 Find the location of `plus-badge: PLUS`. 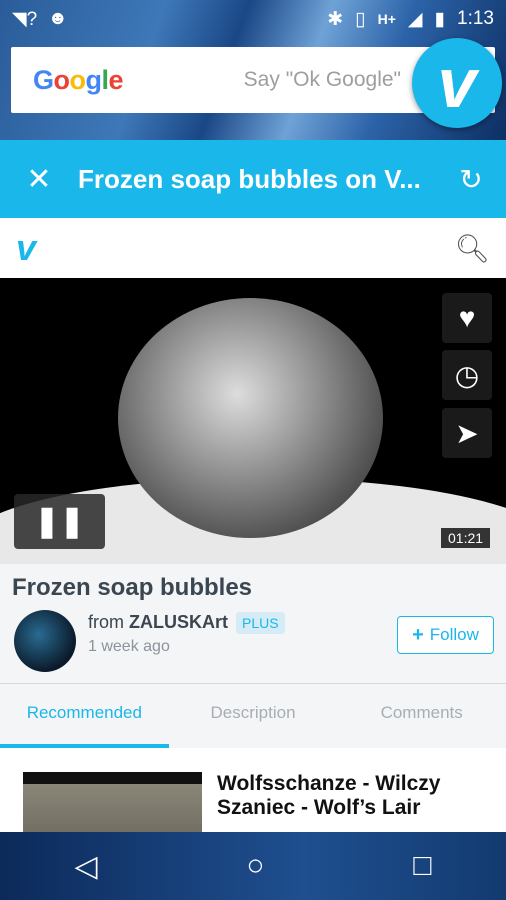

plus-badge: PLUS is located at coordinates (260, 623).